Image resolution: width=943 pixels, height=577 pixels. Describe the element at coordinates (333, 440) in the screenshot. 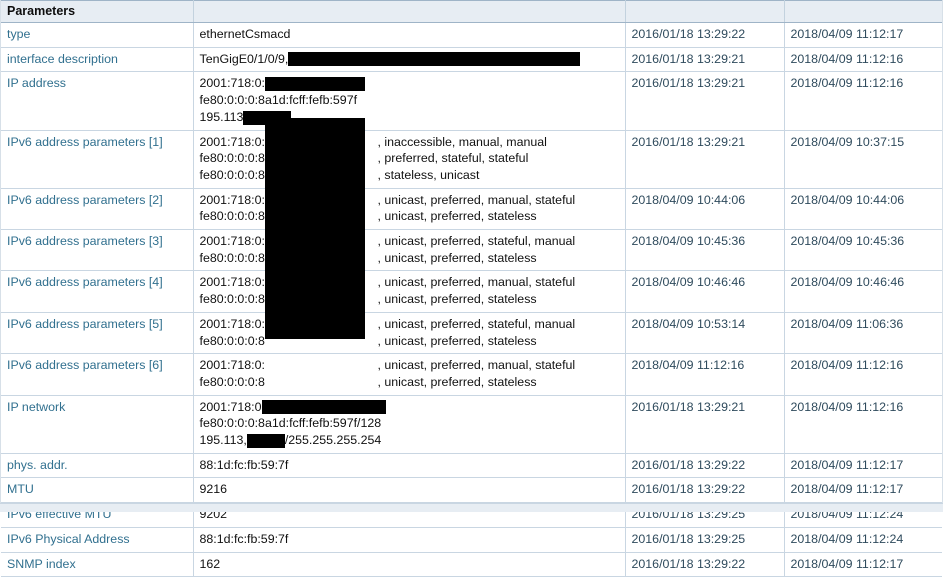

I see `value-suffix: /255.255.255.254` at that location.